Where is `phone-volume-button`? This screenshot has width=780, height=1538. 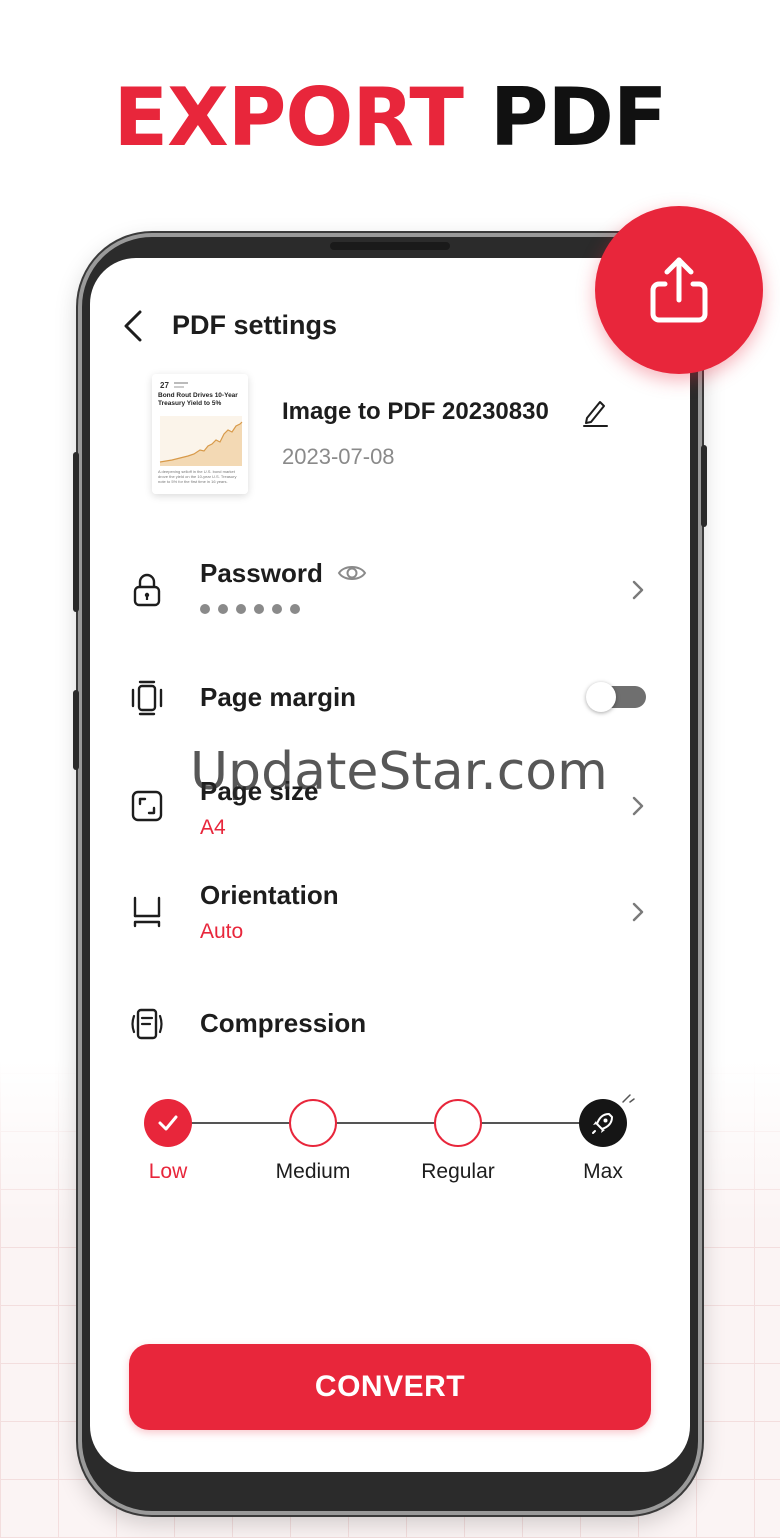
phone-volume-button is located at coordinates (76, 532).